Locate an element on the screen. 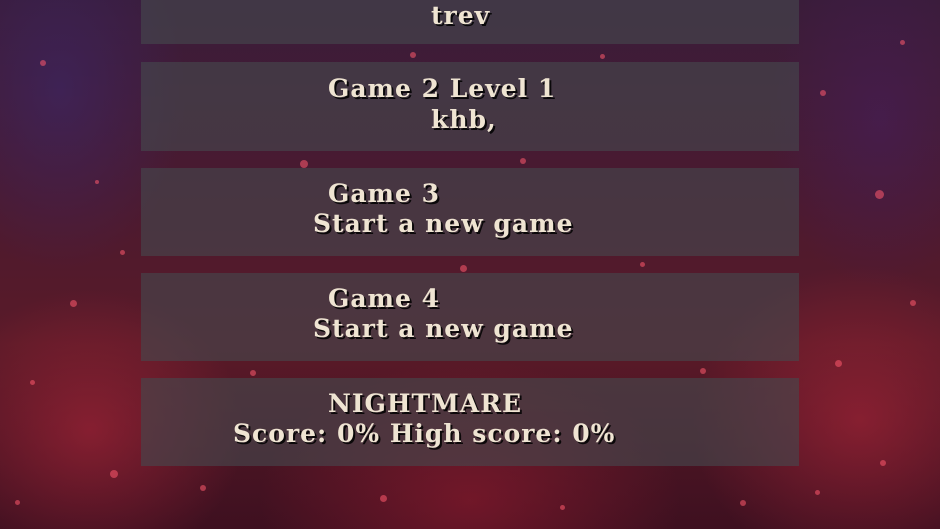 The width and height of the screenshot is (940, 529). save-slot-4-description: Start a new game is located at coordinates (443, 328).